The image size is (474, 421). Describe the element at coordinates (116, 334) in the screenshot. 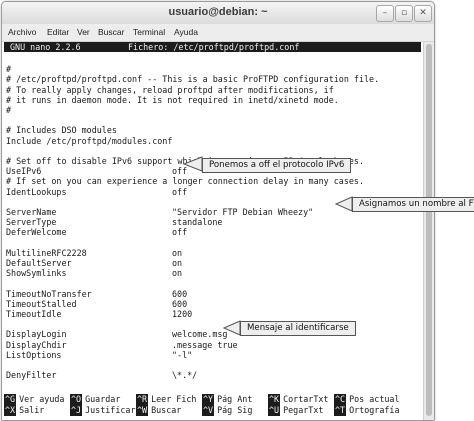

I see `editor-line: DisplayLogin welcome.msg` at that location.